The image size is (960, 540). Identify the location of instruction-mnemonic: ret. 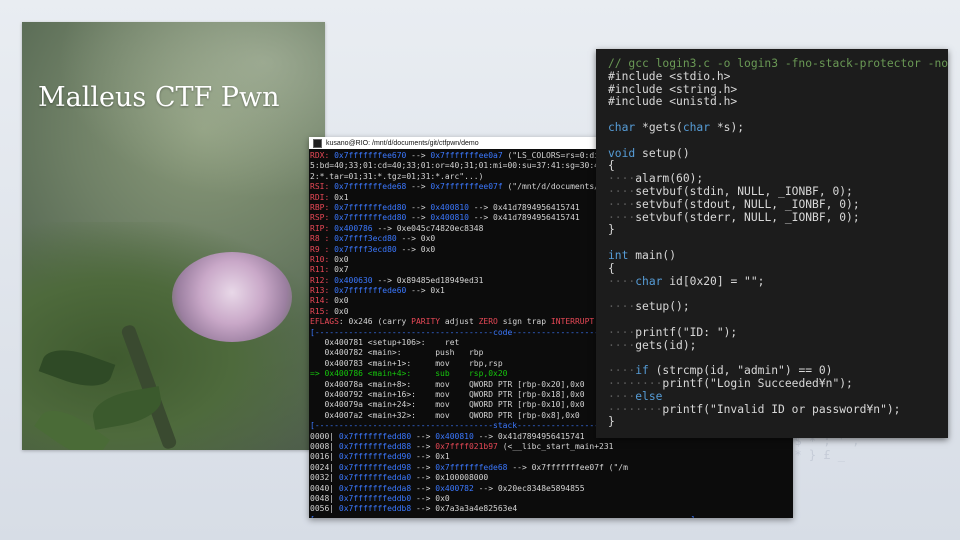
(442, 343).